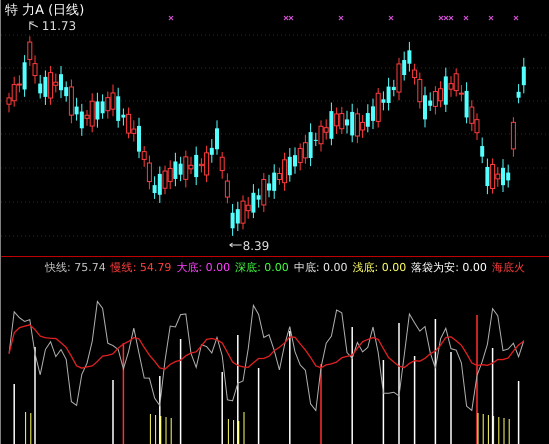  Describe the element at coordinates (449, 268) in the screenshot. I see `legend-item: 落袋为安: 0.00` at that location.